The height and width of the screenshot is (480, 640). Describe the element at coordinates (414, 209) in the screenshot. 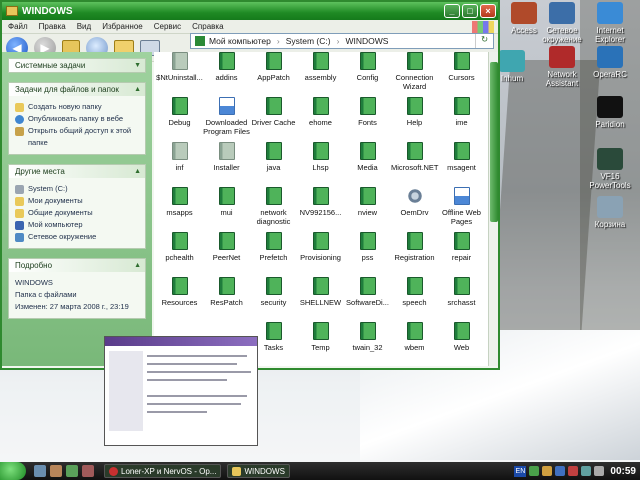

I see `folder-item: OemDrv` at that location.